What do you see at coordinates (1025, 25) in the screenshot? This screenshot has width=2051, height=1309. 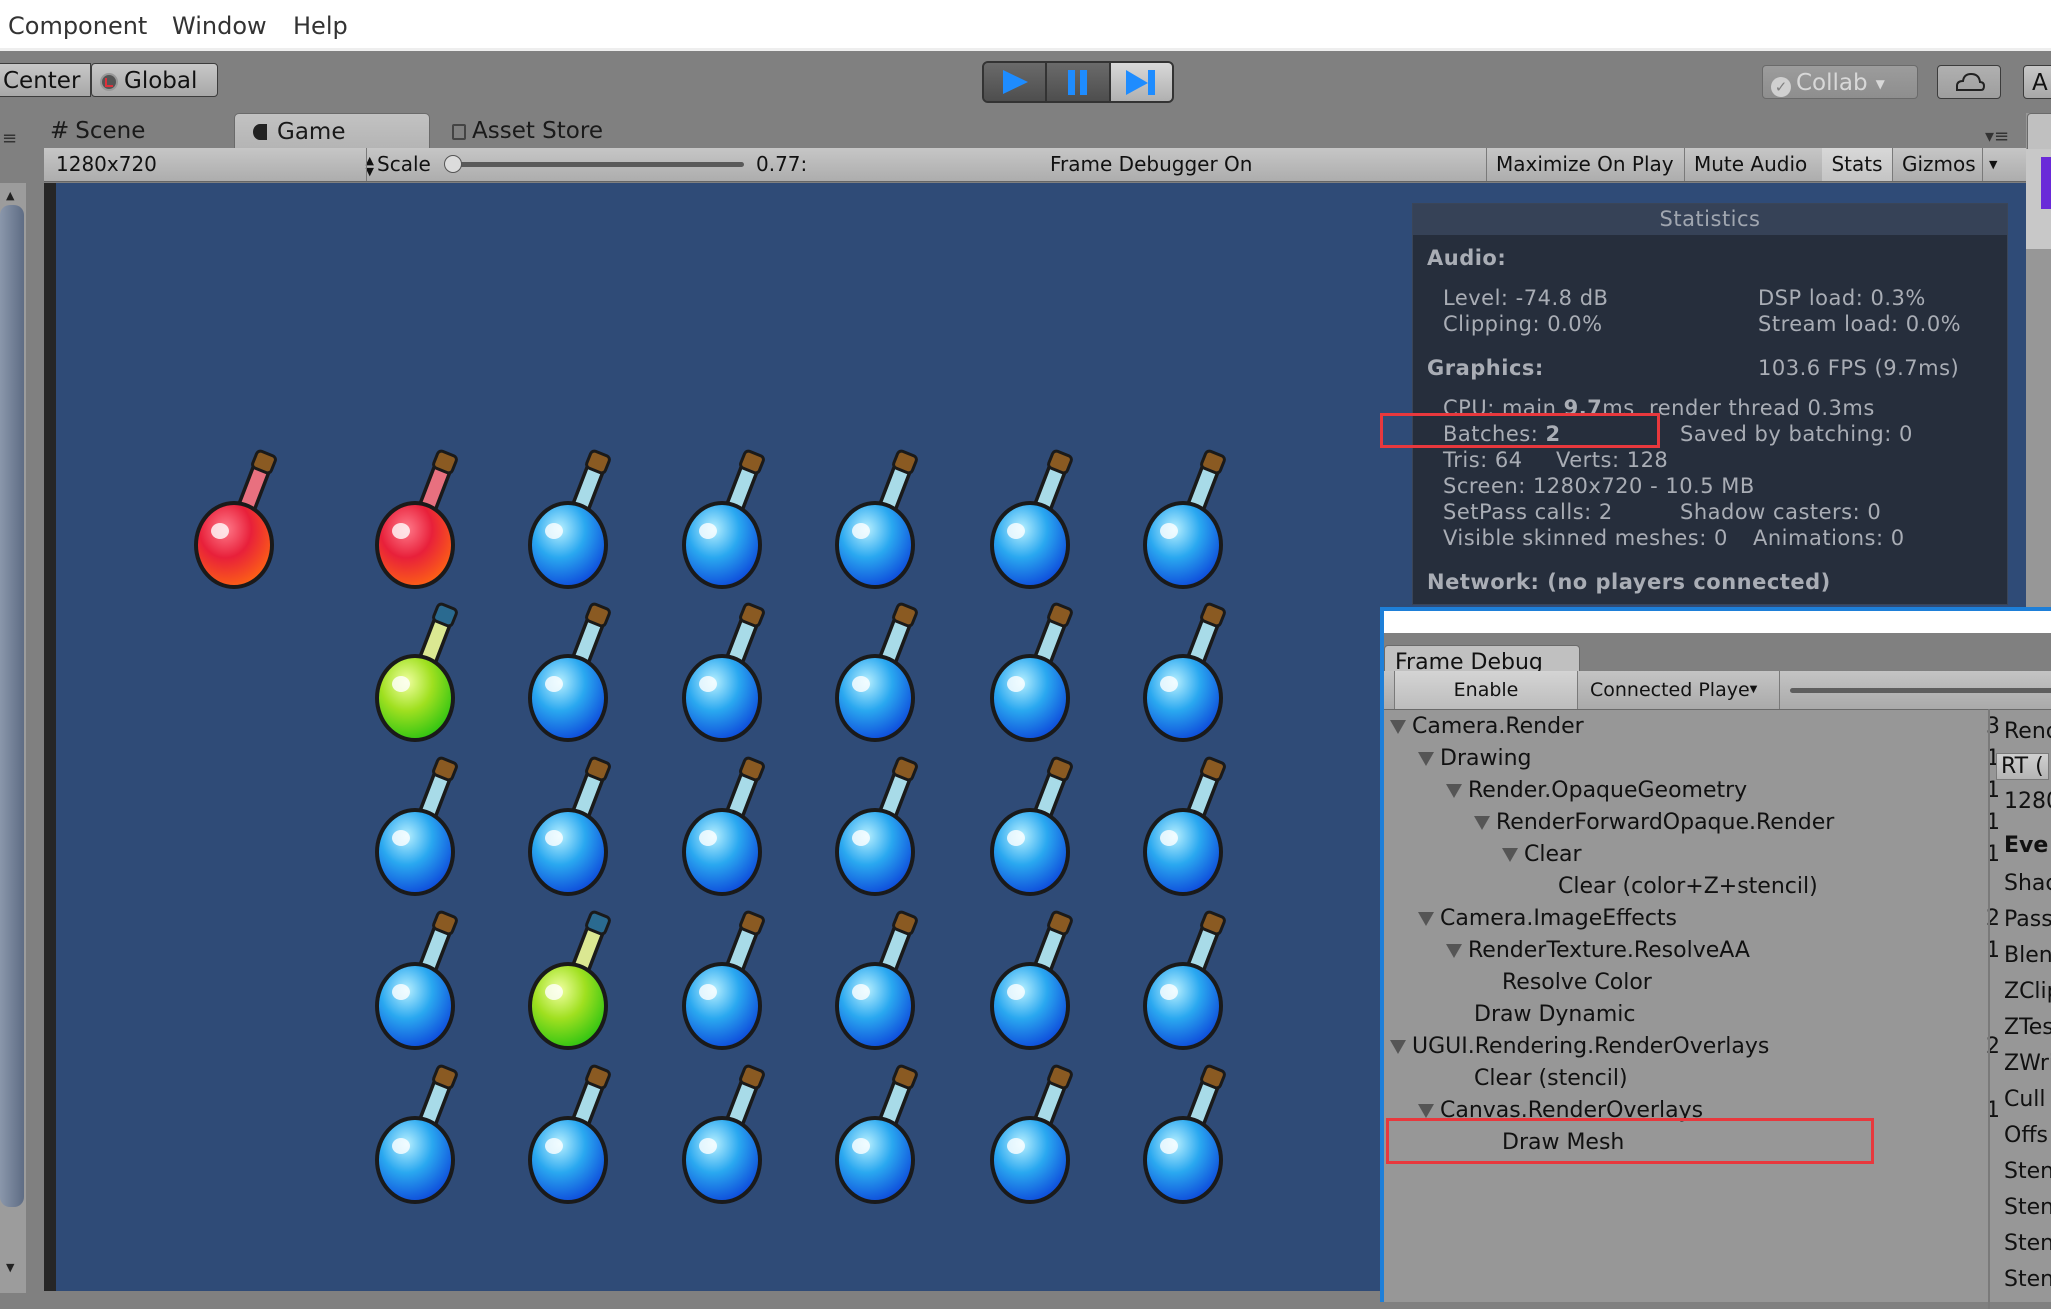 I see `menu-bar: Component Window Help` at bounding box center [1025, 25].